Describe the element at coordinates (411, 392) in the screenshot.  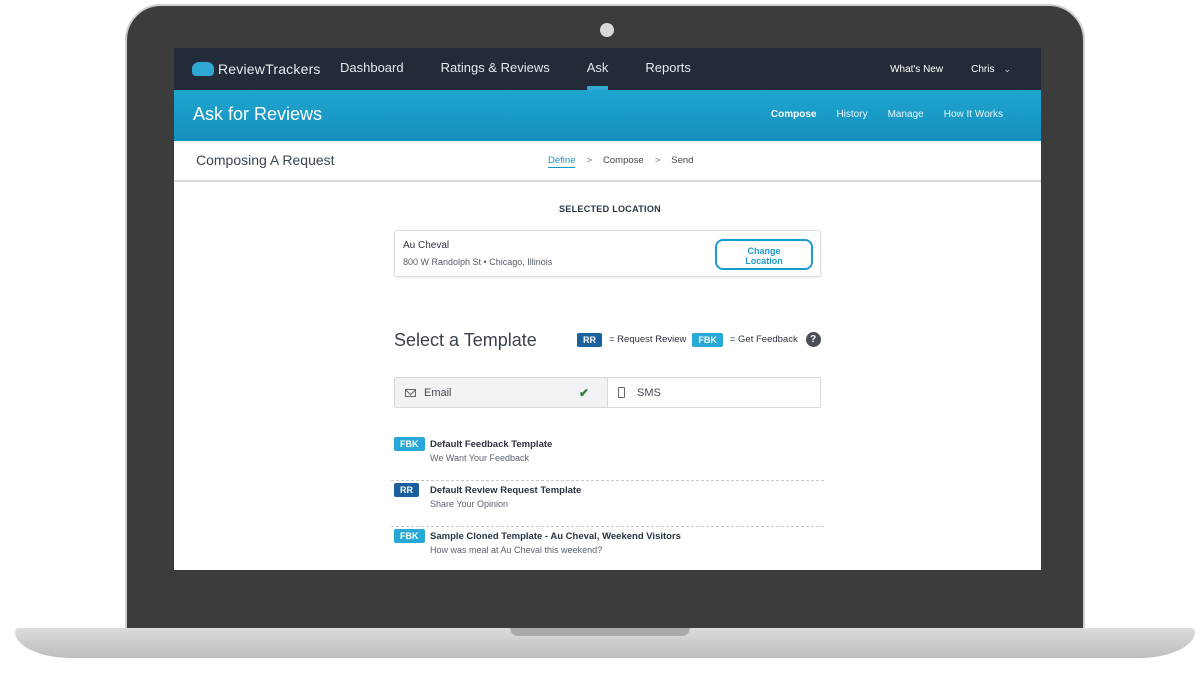
I see `envelope-icon` at that location.